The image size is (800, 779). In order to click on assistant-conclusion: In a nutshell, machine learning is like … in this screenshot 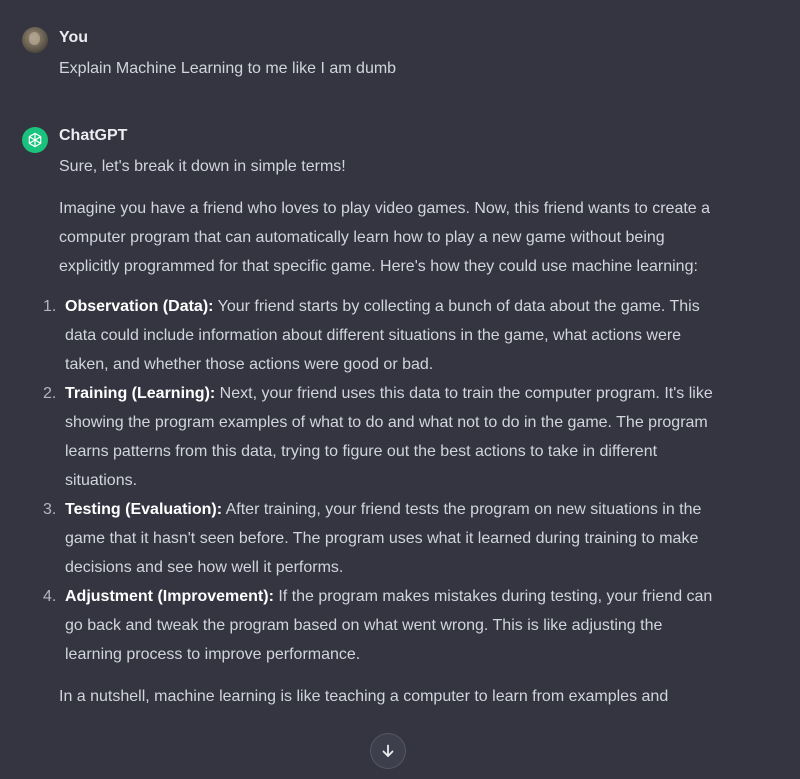, I will do `click(364, 696)`.